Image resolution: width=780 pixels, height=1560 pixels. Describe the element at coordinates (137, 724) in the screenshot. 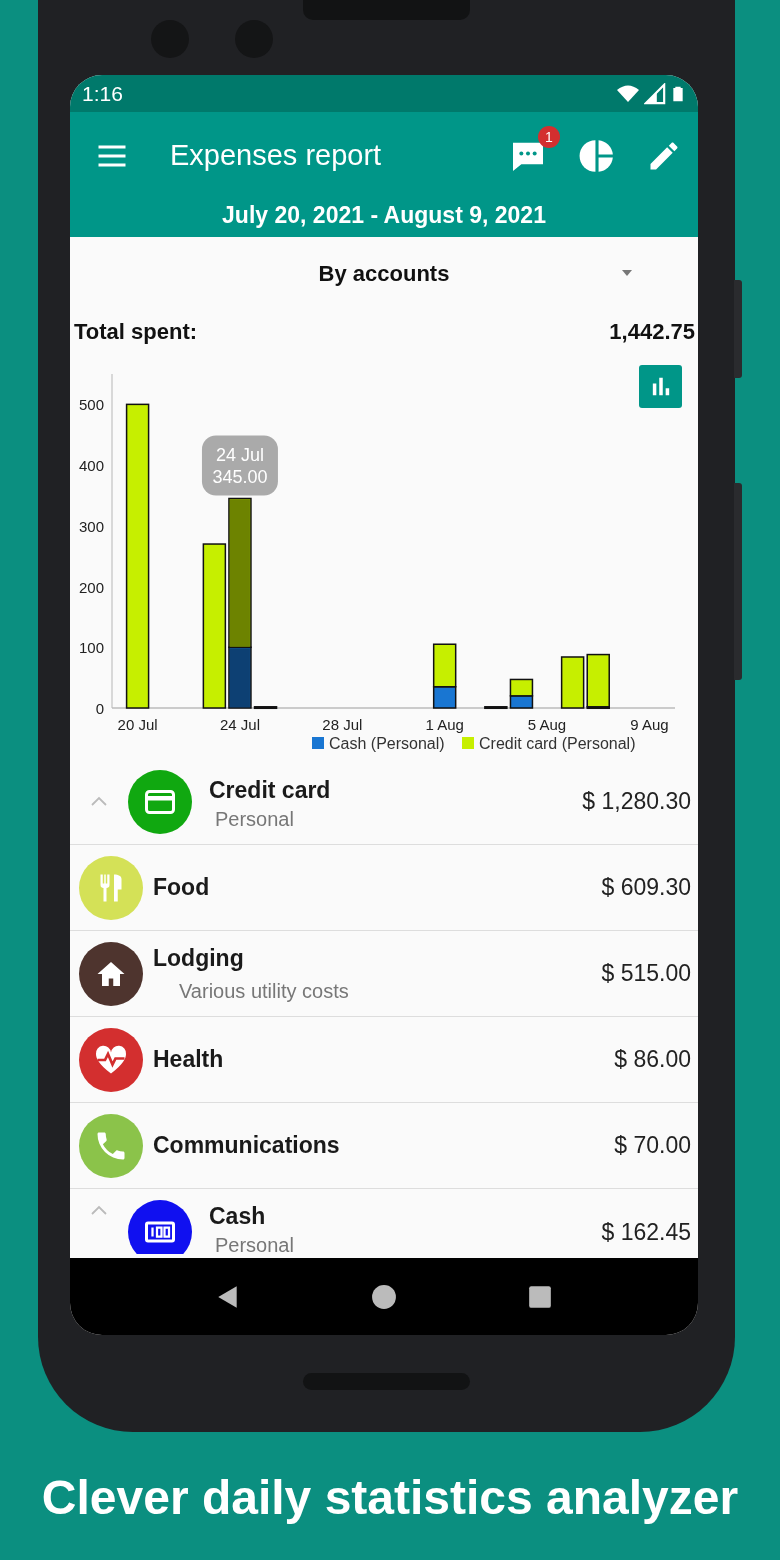

I see `x-tick-label: 20 Jul` at that location.